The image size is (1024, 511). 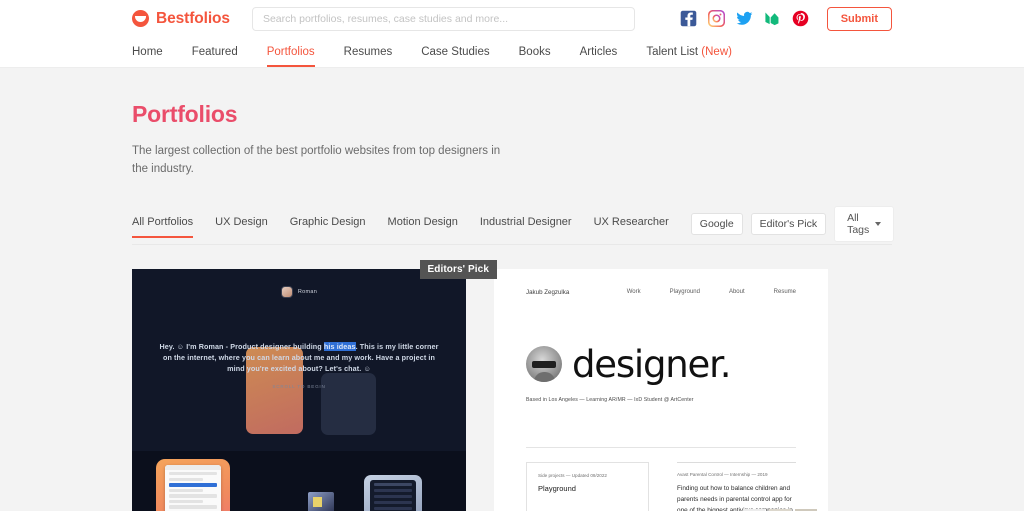 What do you see at coordinates (290, 56) in the screenshot?
I see `nav-item-portfolios: Portfolios` at bounding box center [290, 56].